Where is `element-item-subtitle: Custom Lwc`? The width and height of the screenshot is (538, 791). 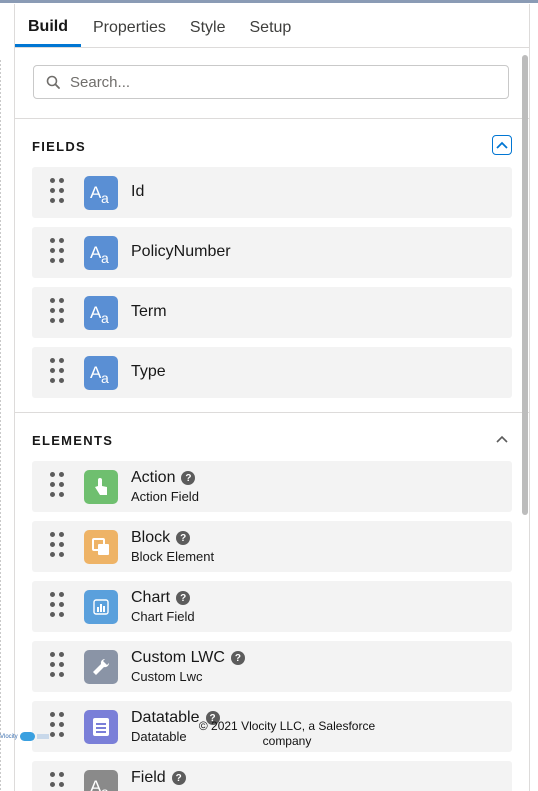 element-item-subtitle: Custom Lwc is located at coordinates (167, 676).